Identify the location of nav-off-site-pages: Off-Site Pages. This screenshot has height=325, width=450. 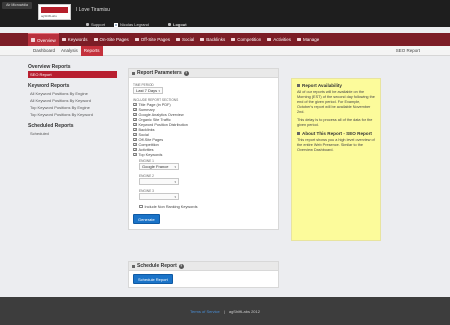
(152, 39).